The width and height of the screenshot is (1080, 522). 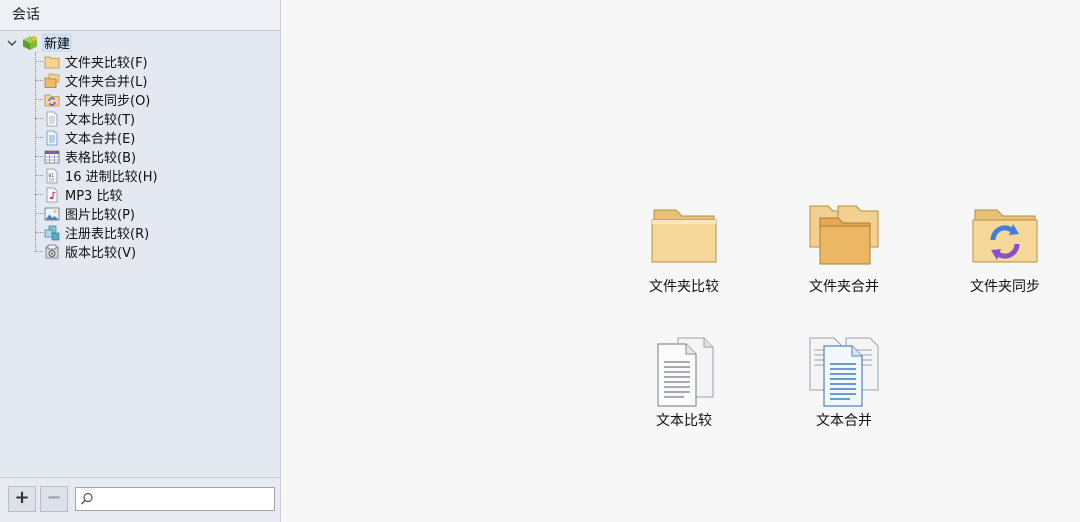 I want to click on tree-item-label: 表格比较(B), so click(x=101, y=158).